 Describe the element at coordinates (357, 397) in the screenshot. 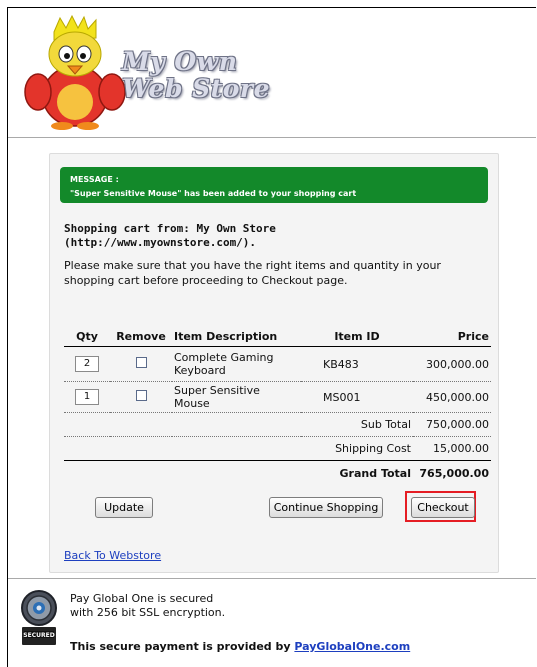

I see `item-id: MS001` at that location.